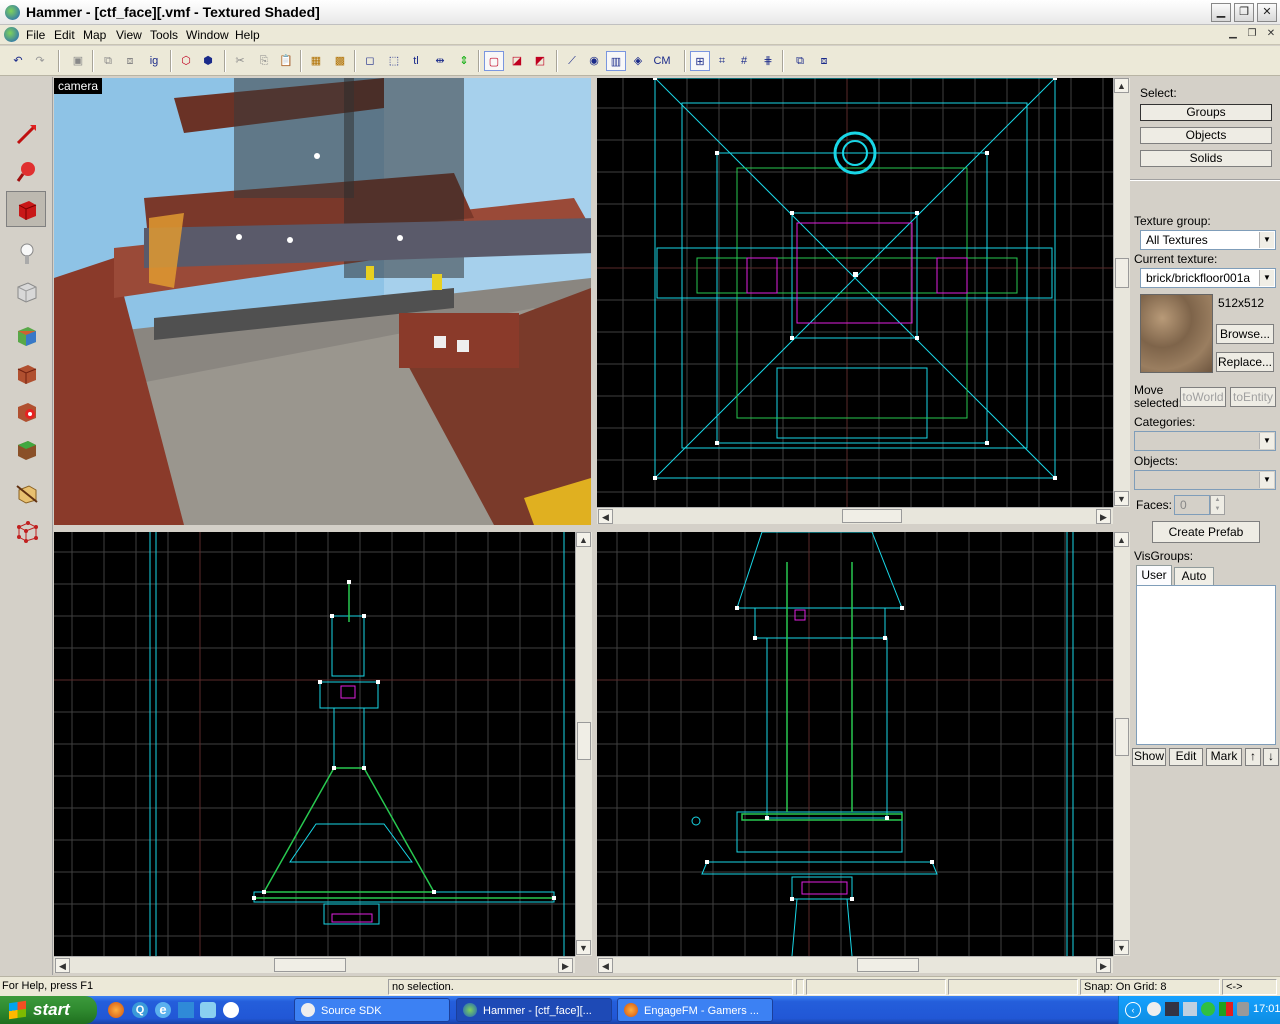 The width and height of the screenshot is (1280, 1024). I want to click on top-view-vertical-scrollbar: ▲ ▼, so click(1121, 292).